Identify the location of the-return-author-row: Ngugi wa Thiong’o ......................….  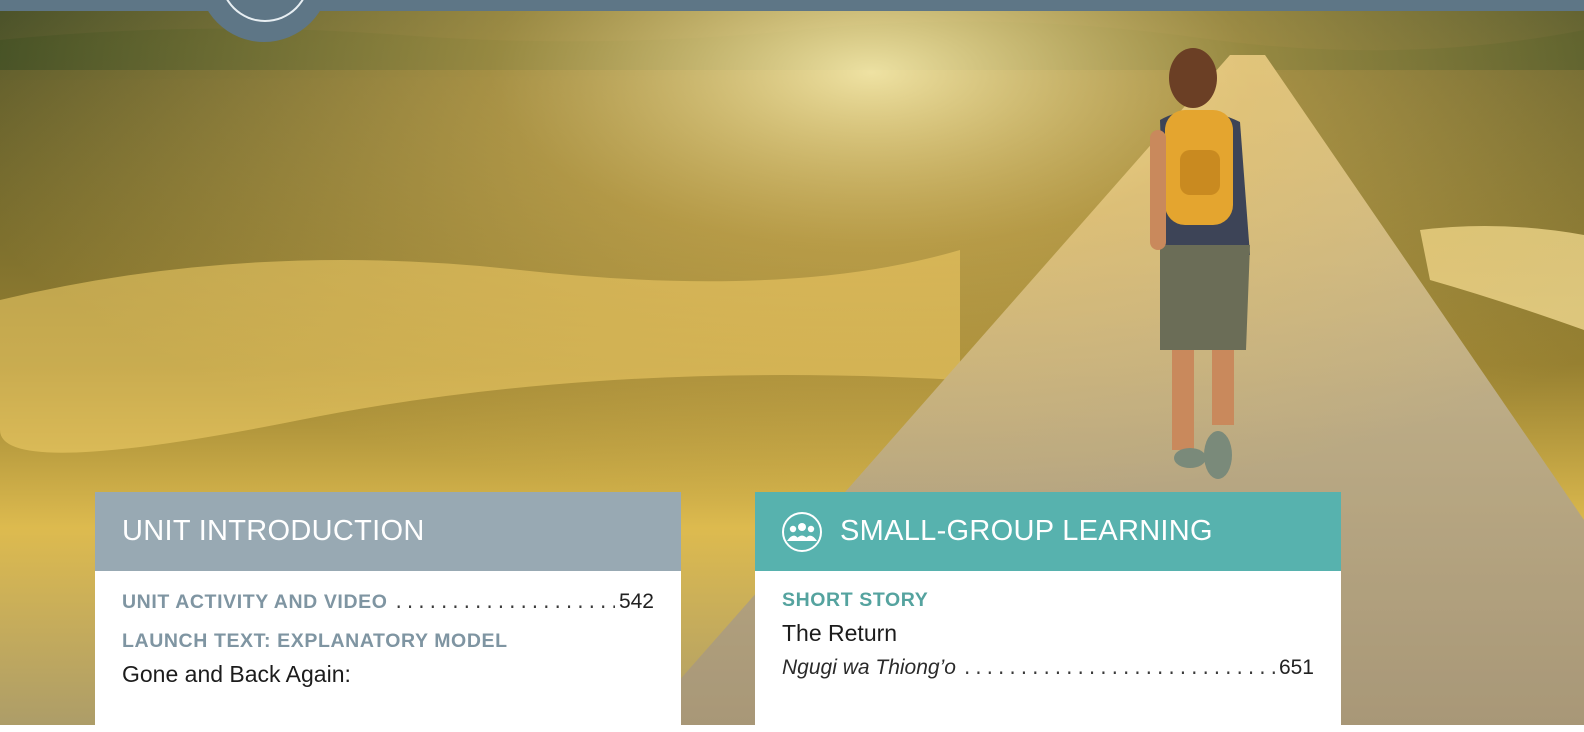
(1048, 667).